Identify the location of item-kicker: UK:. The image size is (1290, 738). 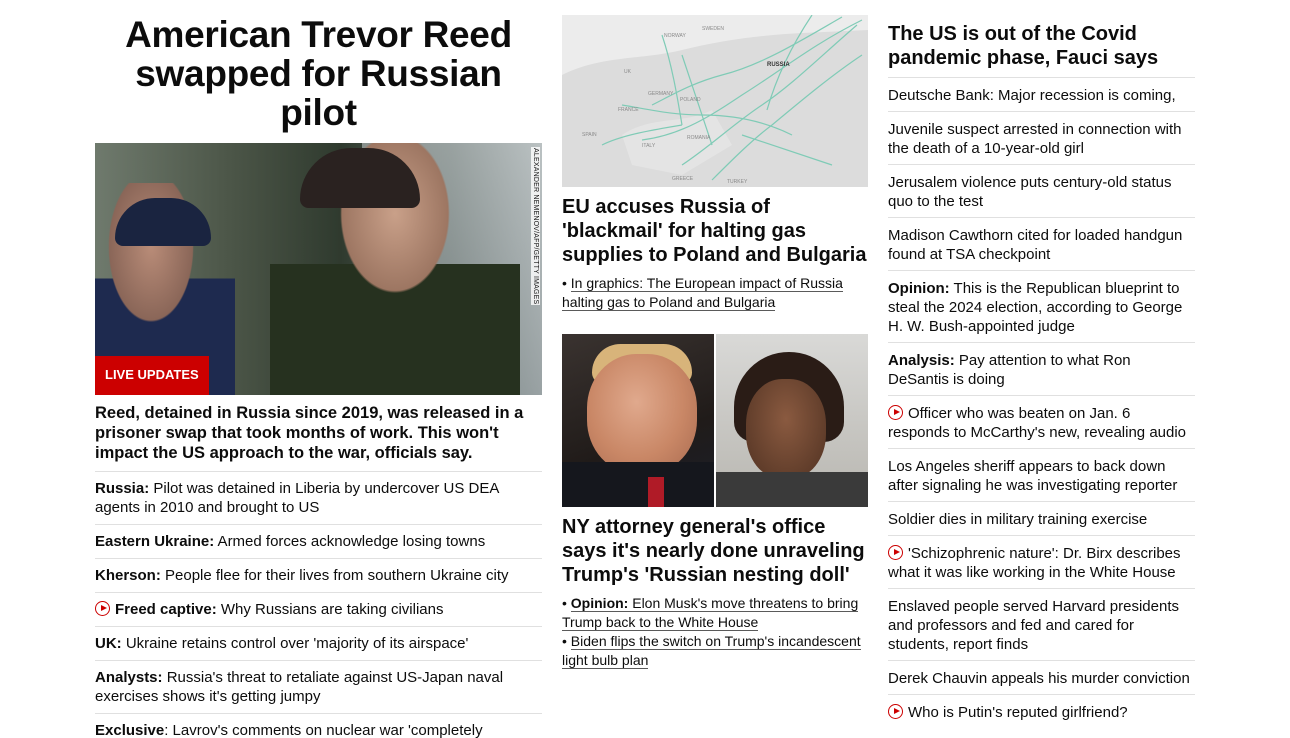
(108, 643).